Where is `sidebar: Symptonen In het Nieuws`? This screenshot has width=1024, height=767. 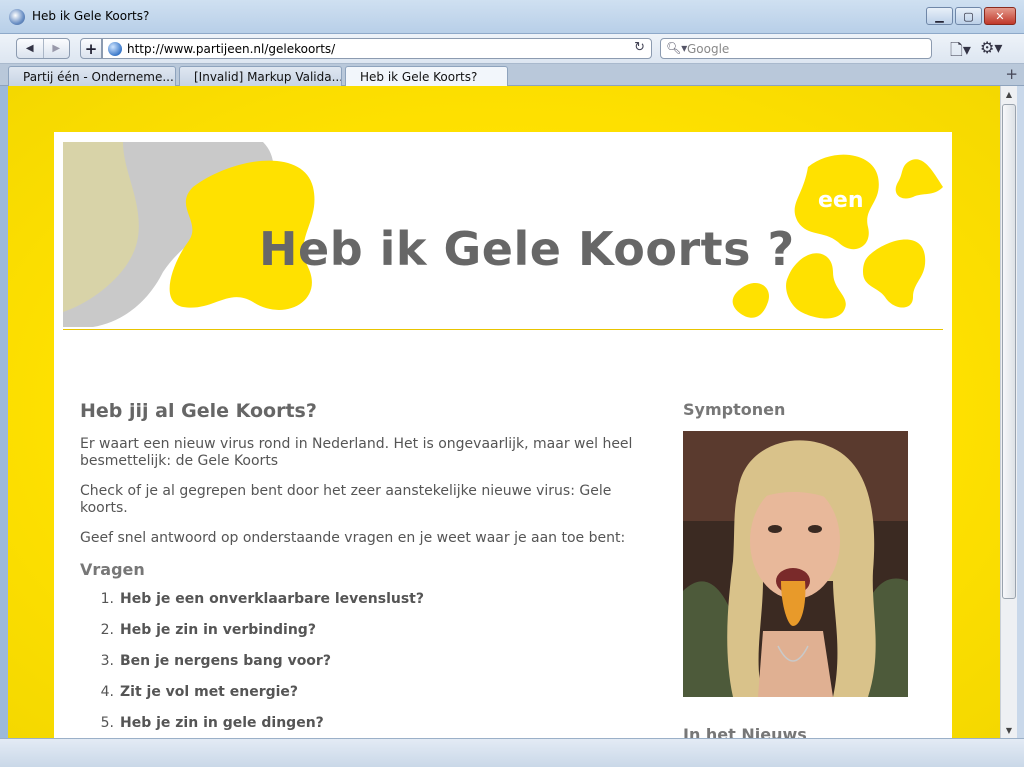 sidebar: Symptonen In het Nieuws is located at coordinates (798, 569).